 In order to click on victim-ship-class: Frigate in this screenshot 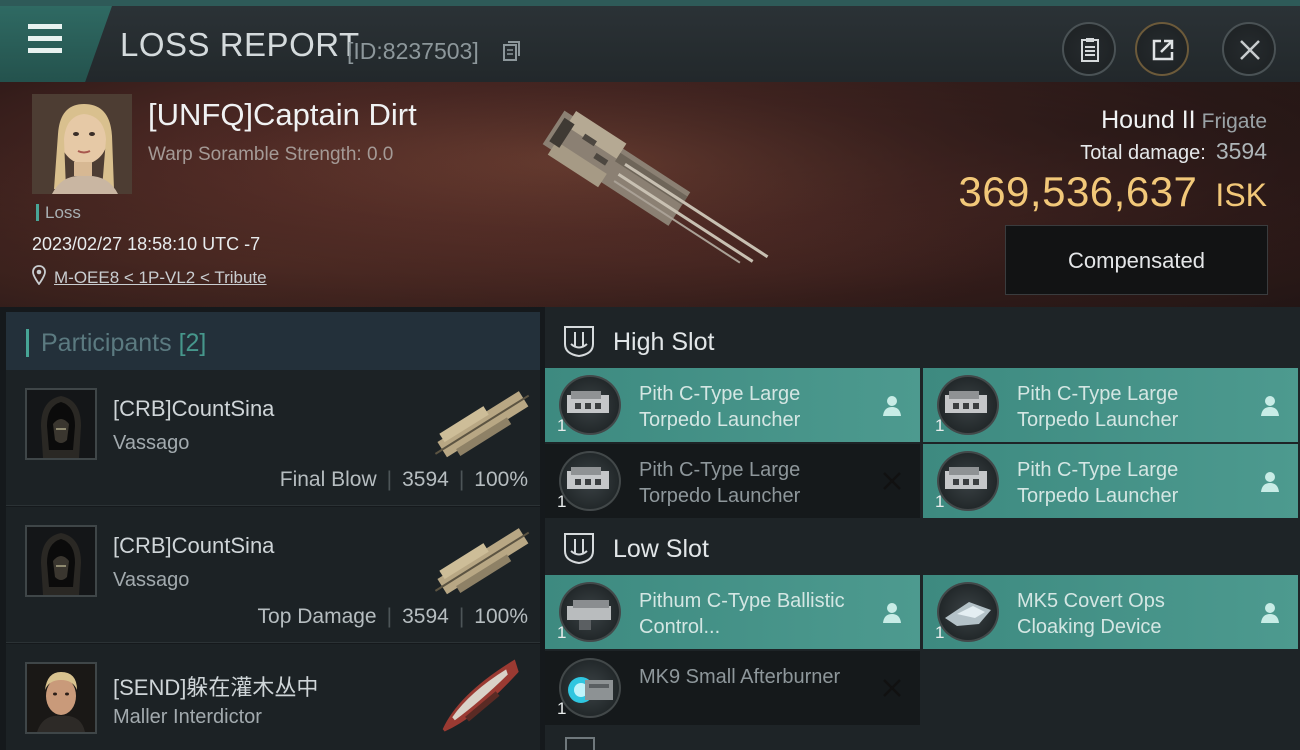, I will do `click(1234, 121)`.